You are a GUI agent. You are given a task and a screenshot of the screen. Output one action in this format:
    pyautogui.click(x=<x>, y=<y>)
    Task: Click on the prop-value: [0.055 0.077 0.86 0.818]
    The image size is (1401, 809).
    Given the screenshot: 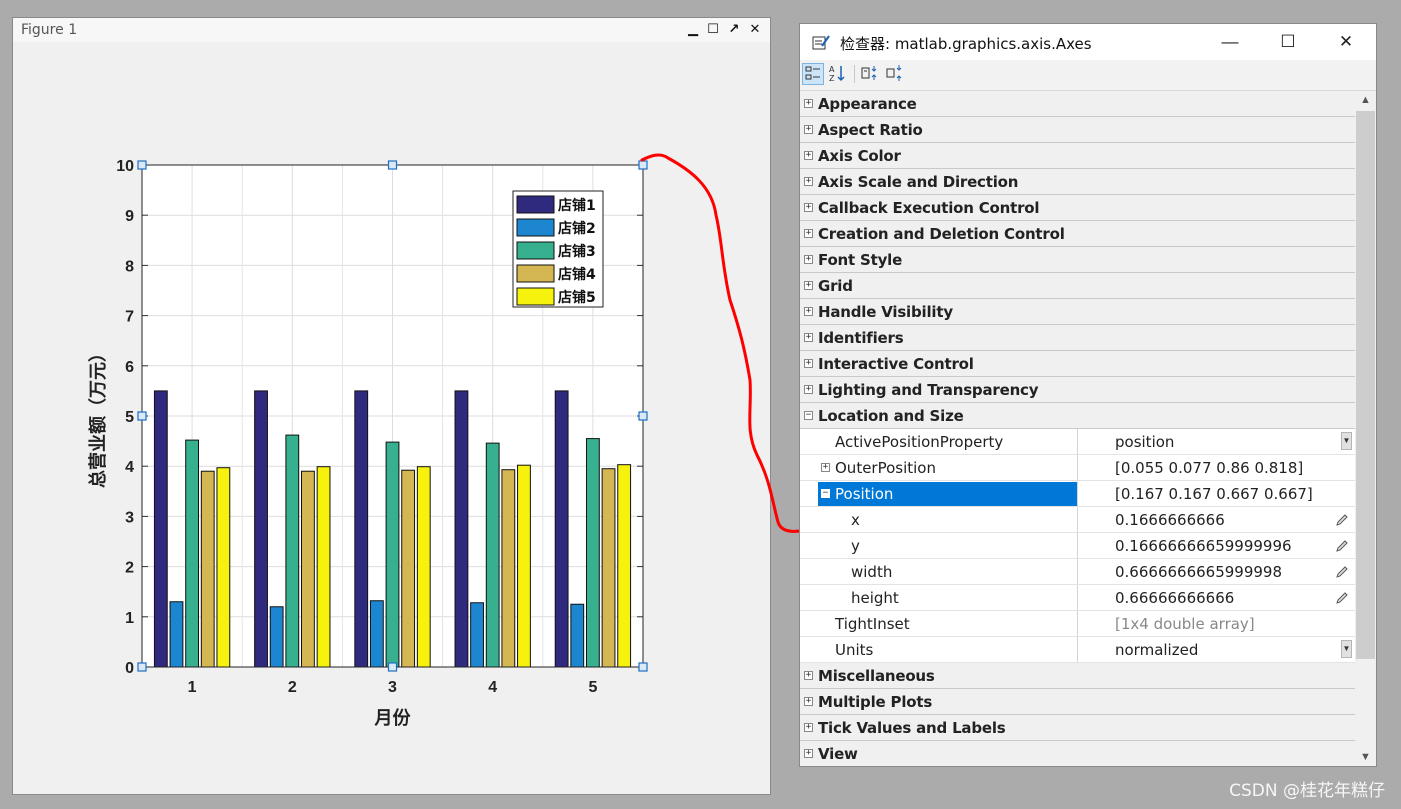 What is the action you would take?
    pyautogui.click(x=1209, y=468)
    